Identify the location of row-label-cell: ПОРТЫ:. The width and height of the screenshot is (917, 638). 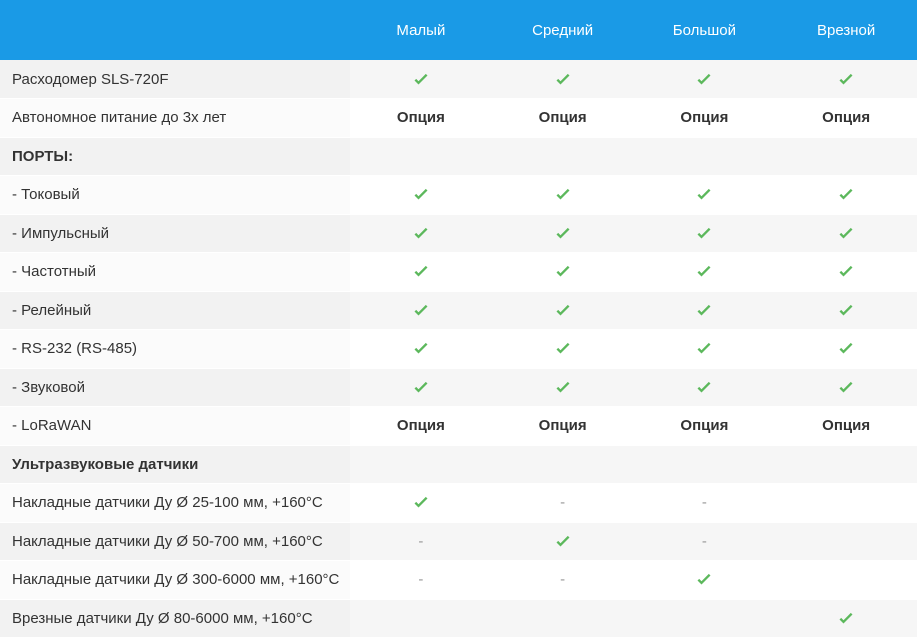
(175, 156).